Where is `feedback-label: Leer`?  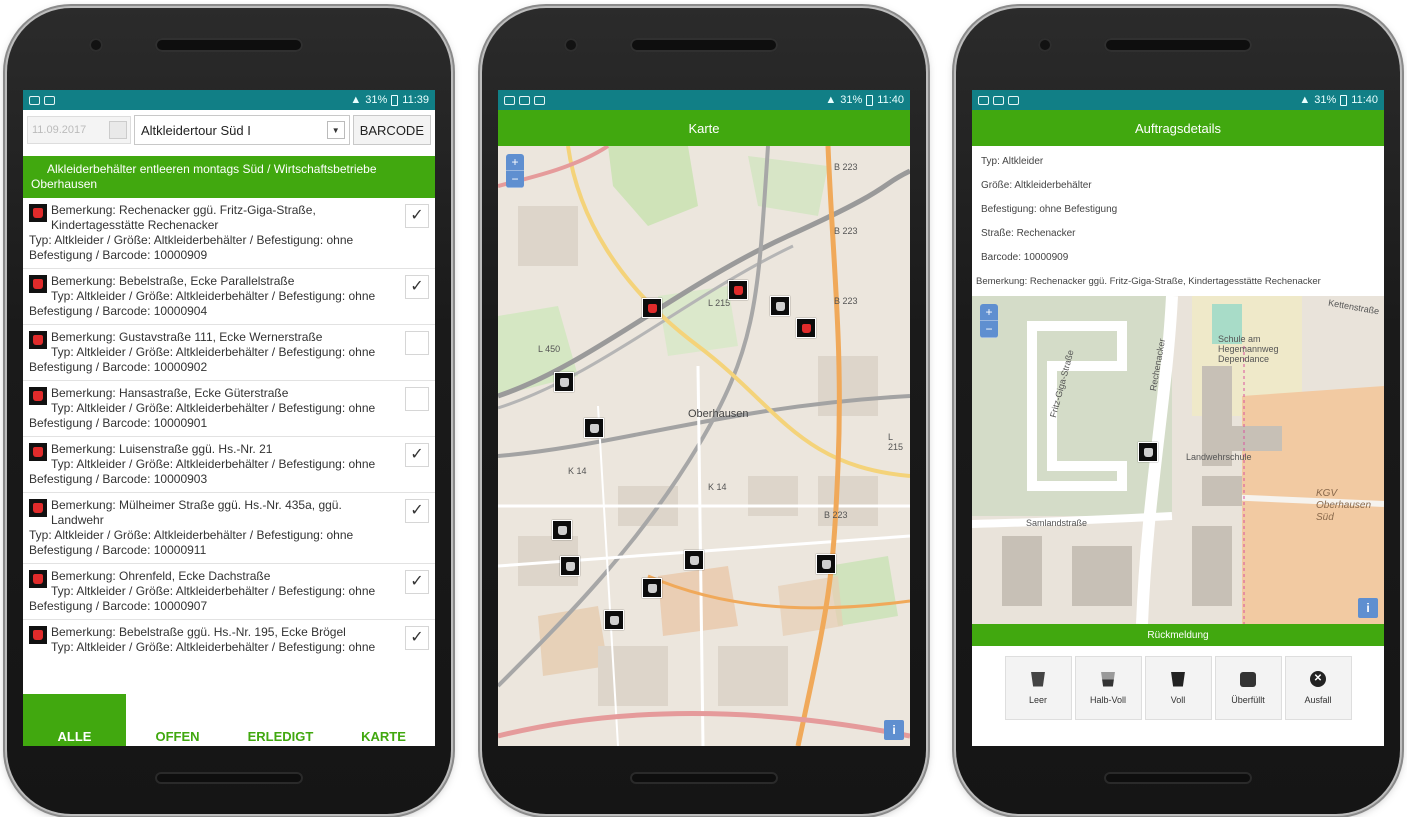 feedback-label: Leer is located at coordinates (1037, 699).